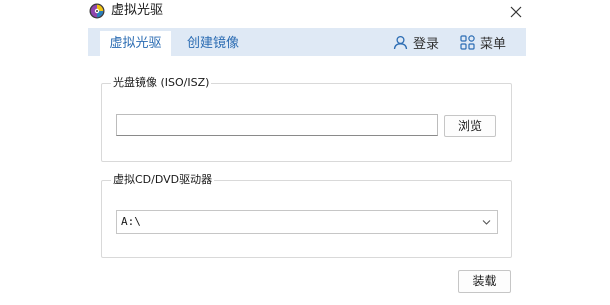  What do you see at coordinates (484, 281) in the screenshot?
I see `load-button: 装载` at bounding box center [484, 281].